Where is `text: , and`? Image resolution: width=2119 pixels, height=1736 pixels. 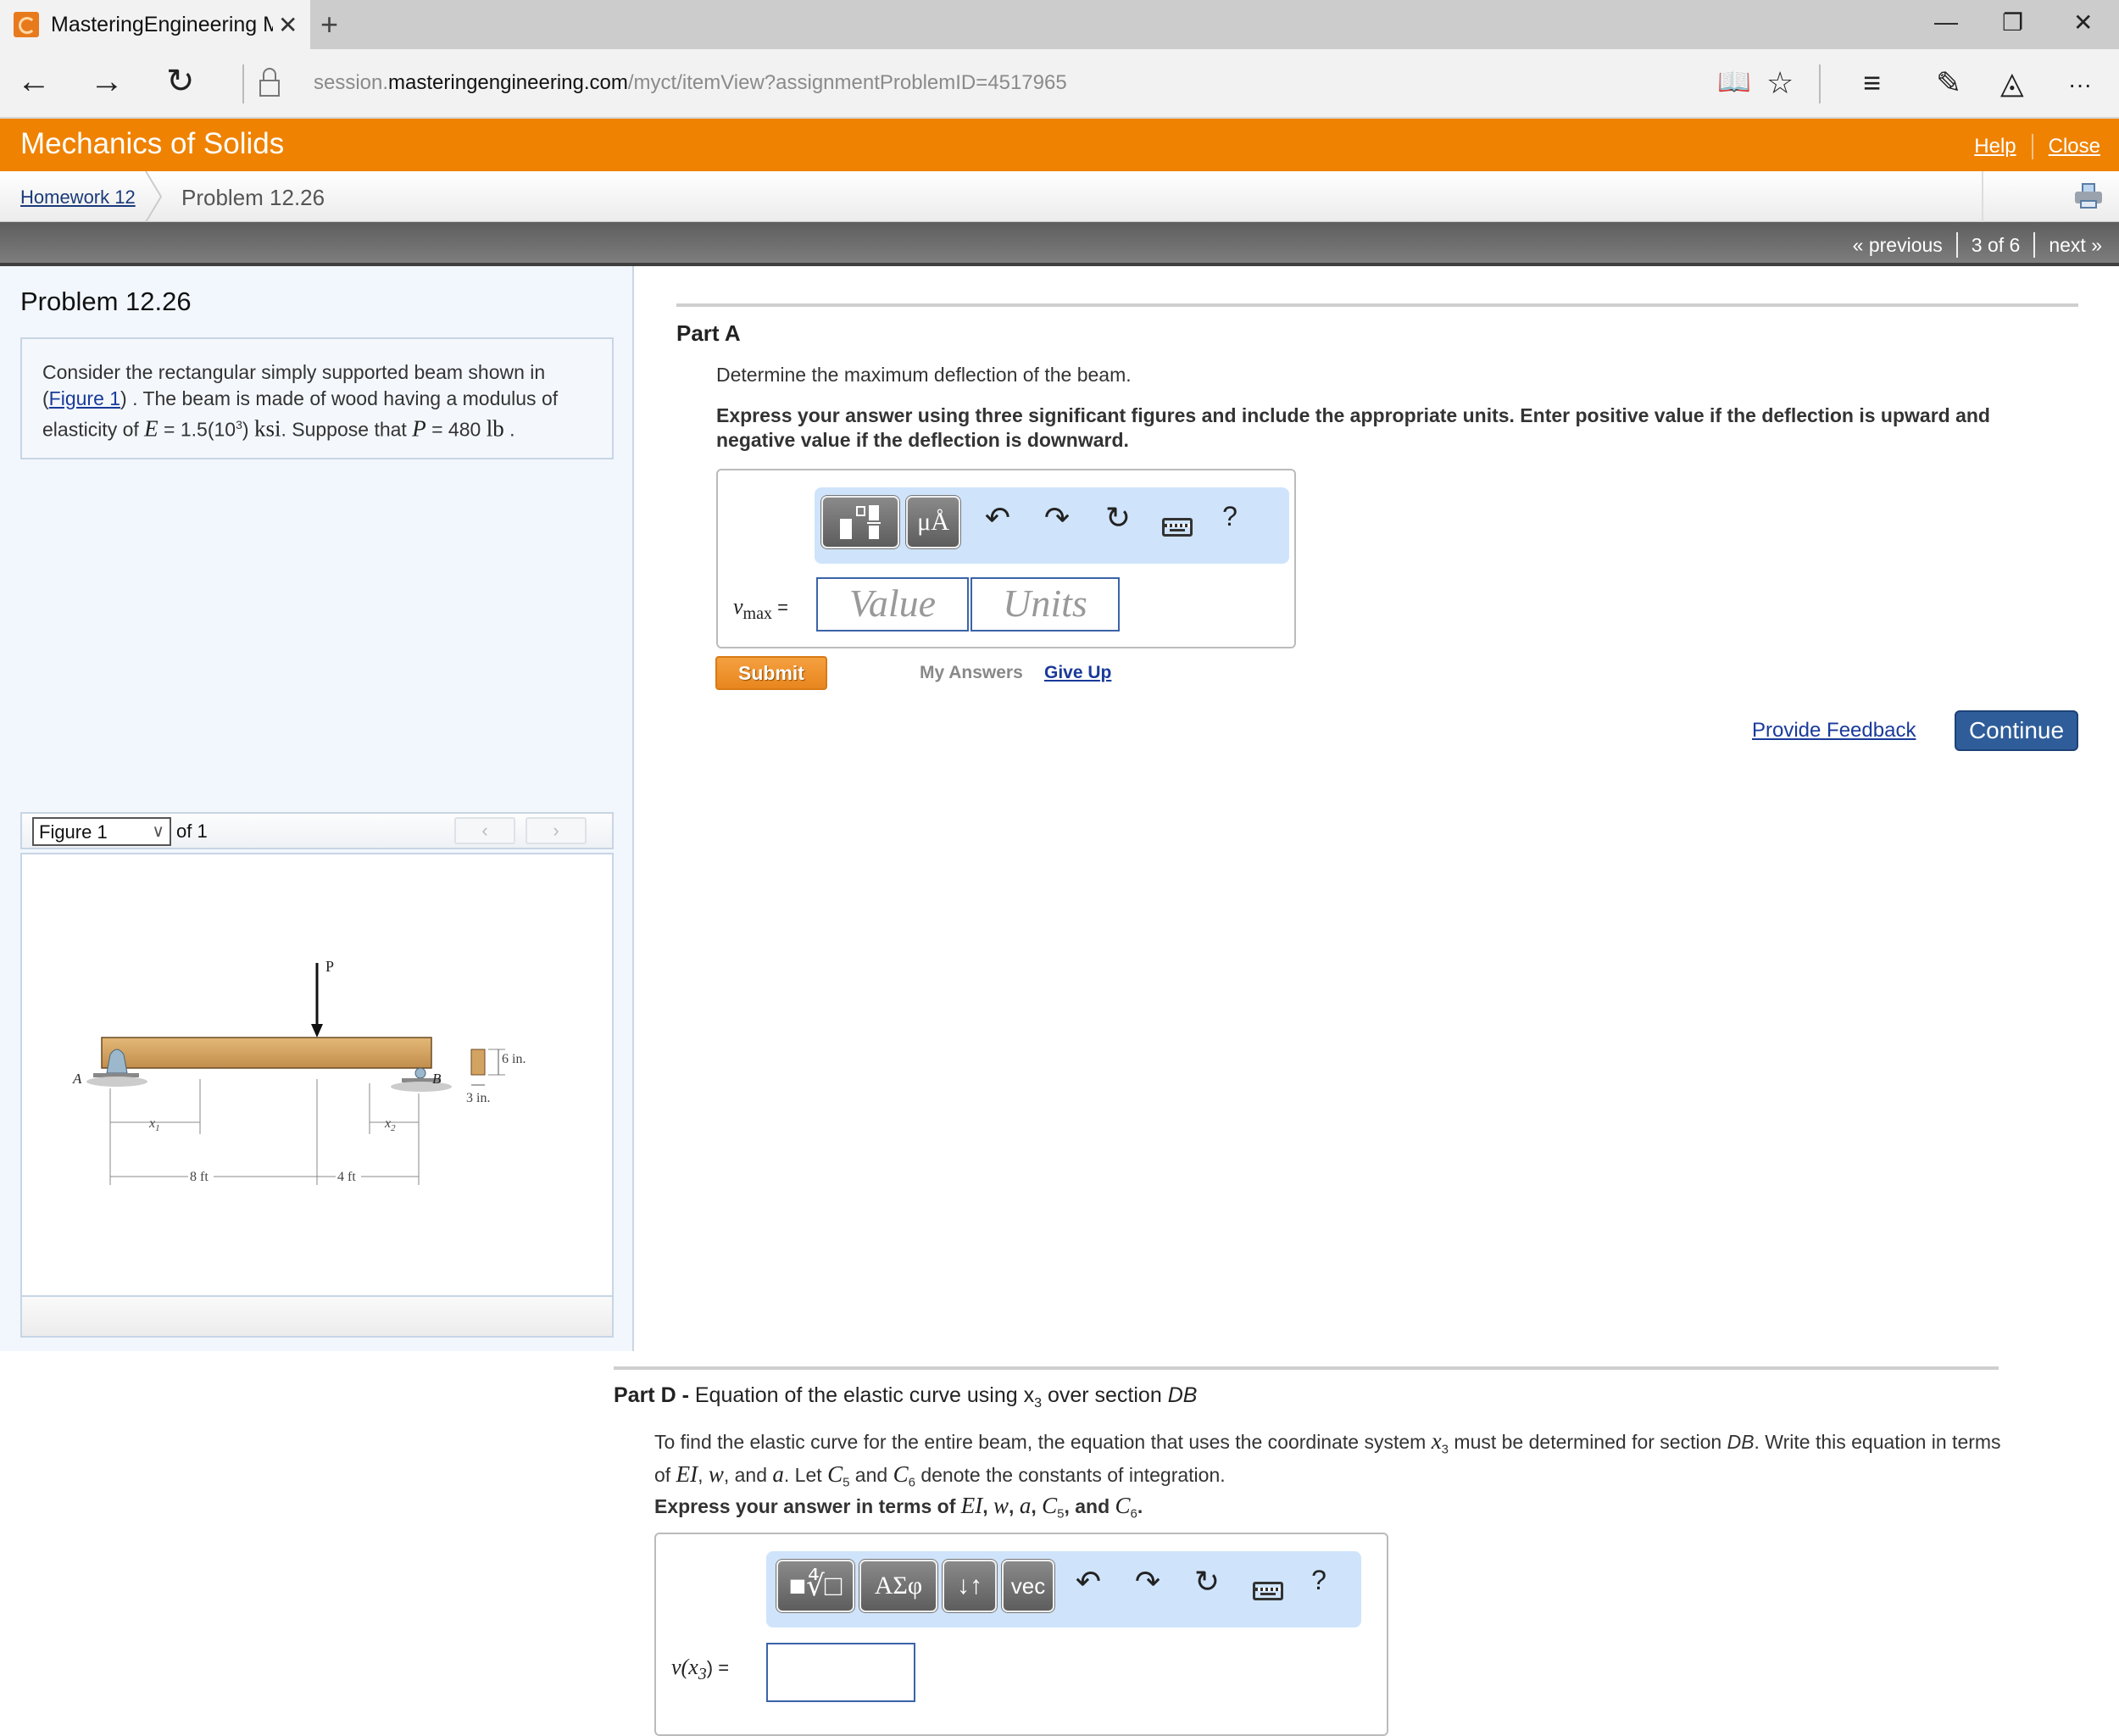 text: , and is located at coordinates (748, 1474).